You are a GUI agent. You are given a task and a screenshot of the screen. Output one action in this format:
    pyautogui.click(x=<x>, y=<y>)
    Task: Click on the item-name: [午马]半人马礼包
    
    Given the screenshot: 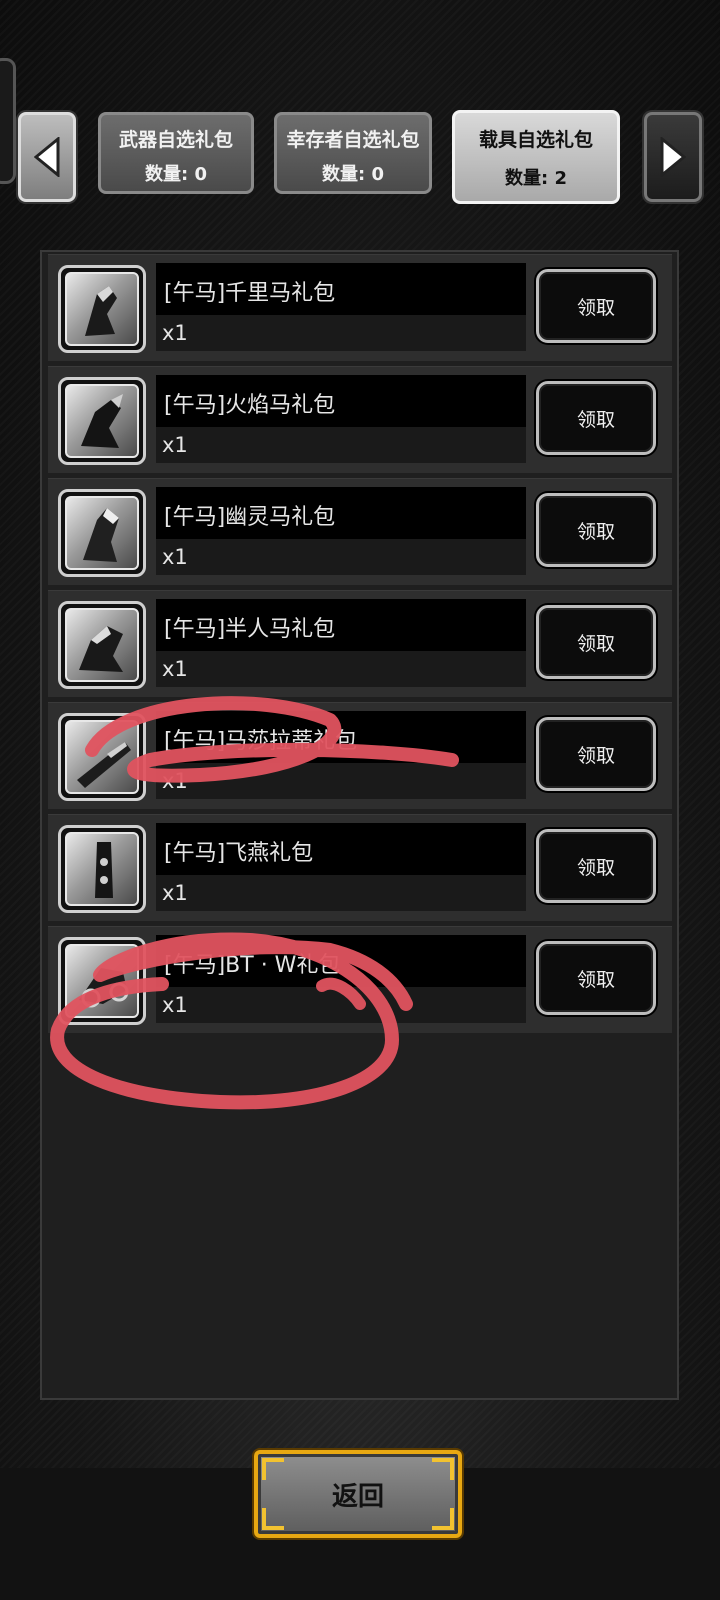 What is the action you would take?
    pyautogui.click(x=250, y=629)
    